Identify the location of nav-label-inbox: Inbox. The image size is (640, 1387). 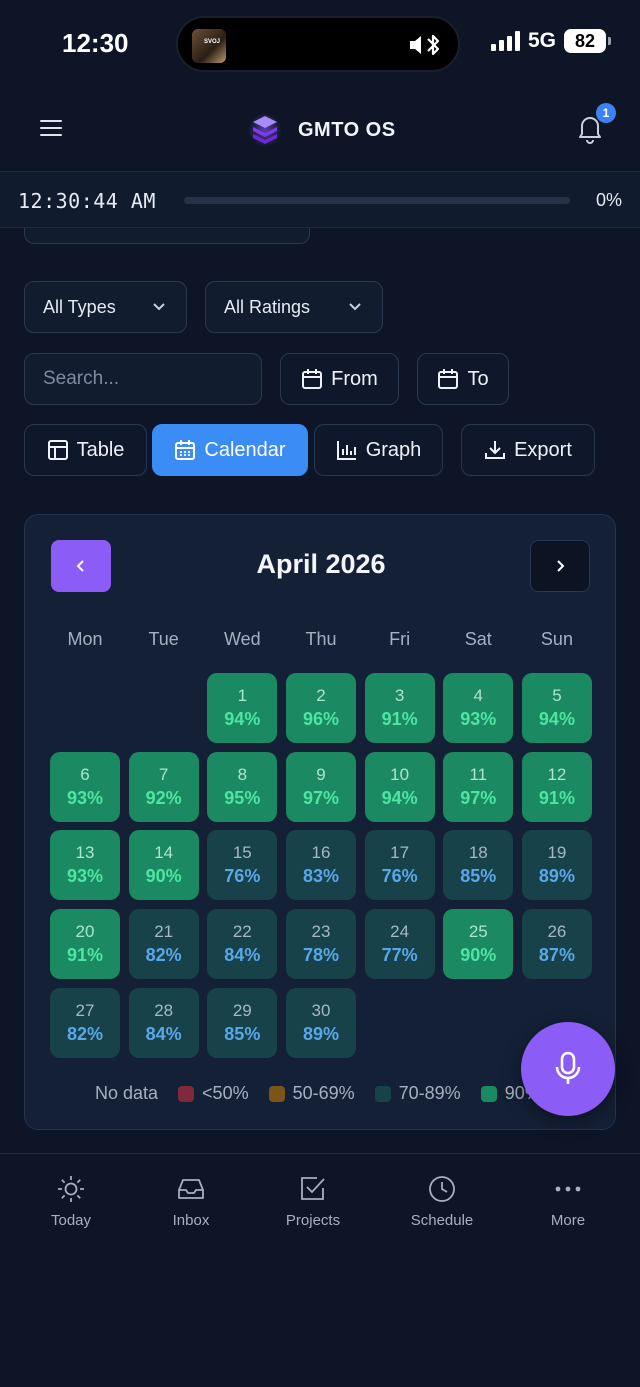
(191, 1220).